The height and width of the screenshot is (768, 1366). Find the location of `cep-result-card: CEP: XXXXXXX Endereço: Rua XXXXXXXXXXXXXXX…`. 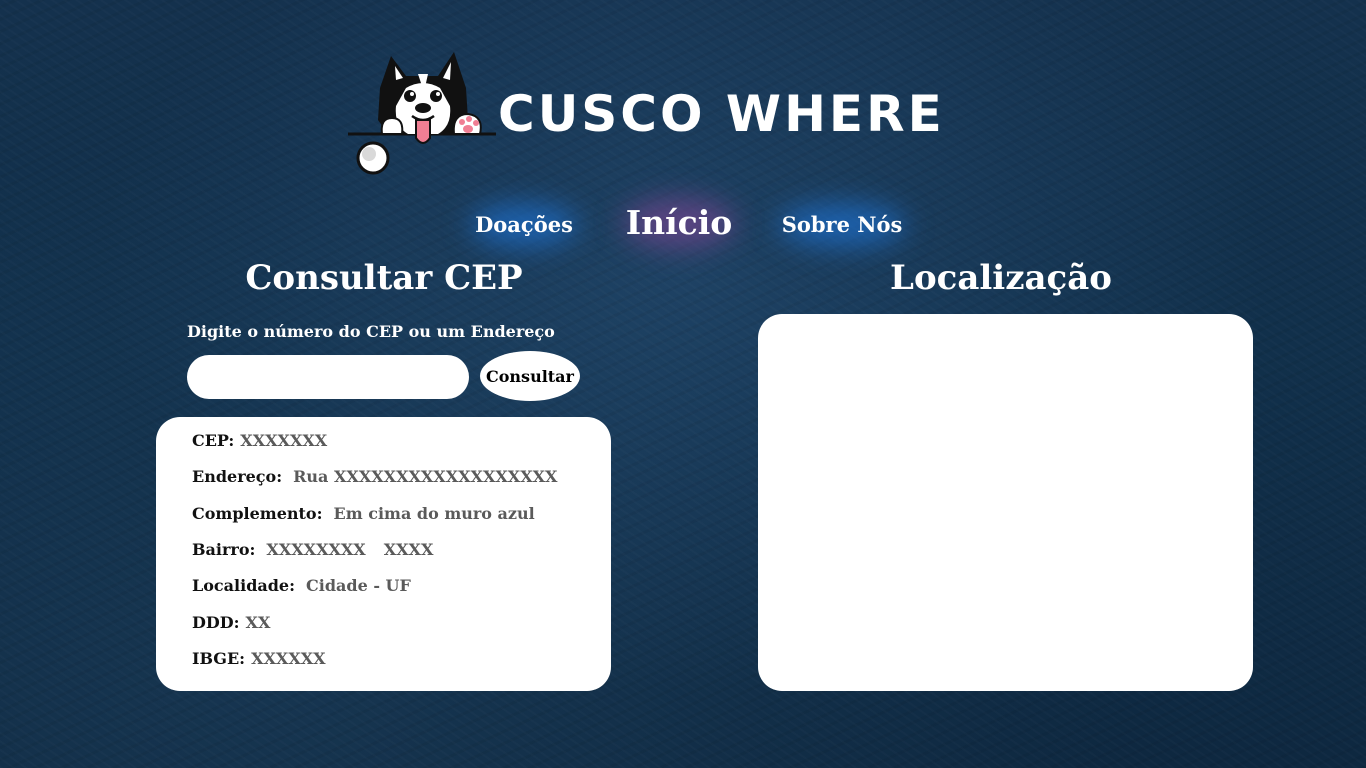

cep-result-card: CEP: XXXXXXX Endereço: Rua XXXXXXXXXXXXXXX… is located at coordinates (383, 554).